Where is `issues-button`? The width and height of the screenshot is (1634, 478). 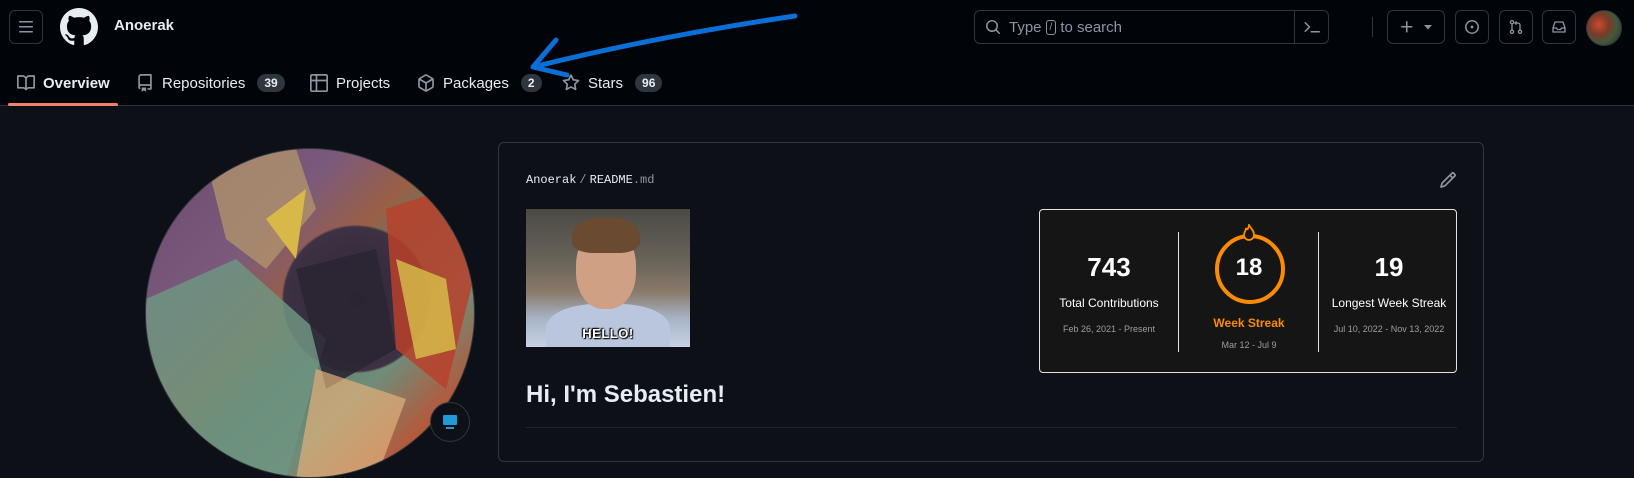 issues-button is located at coordinates (1472, 27).